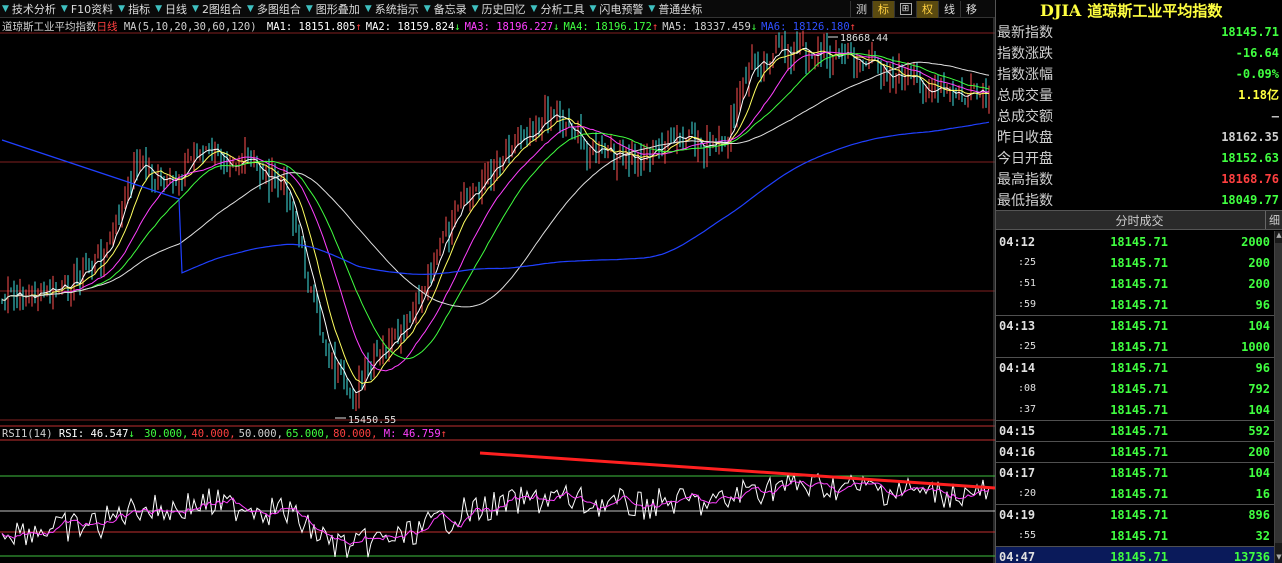  Describe the element at coordinates (1255, 241) in the screenshot. I see `trade-volume: 2000` at that location.